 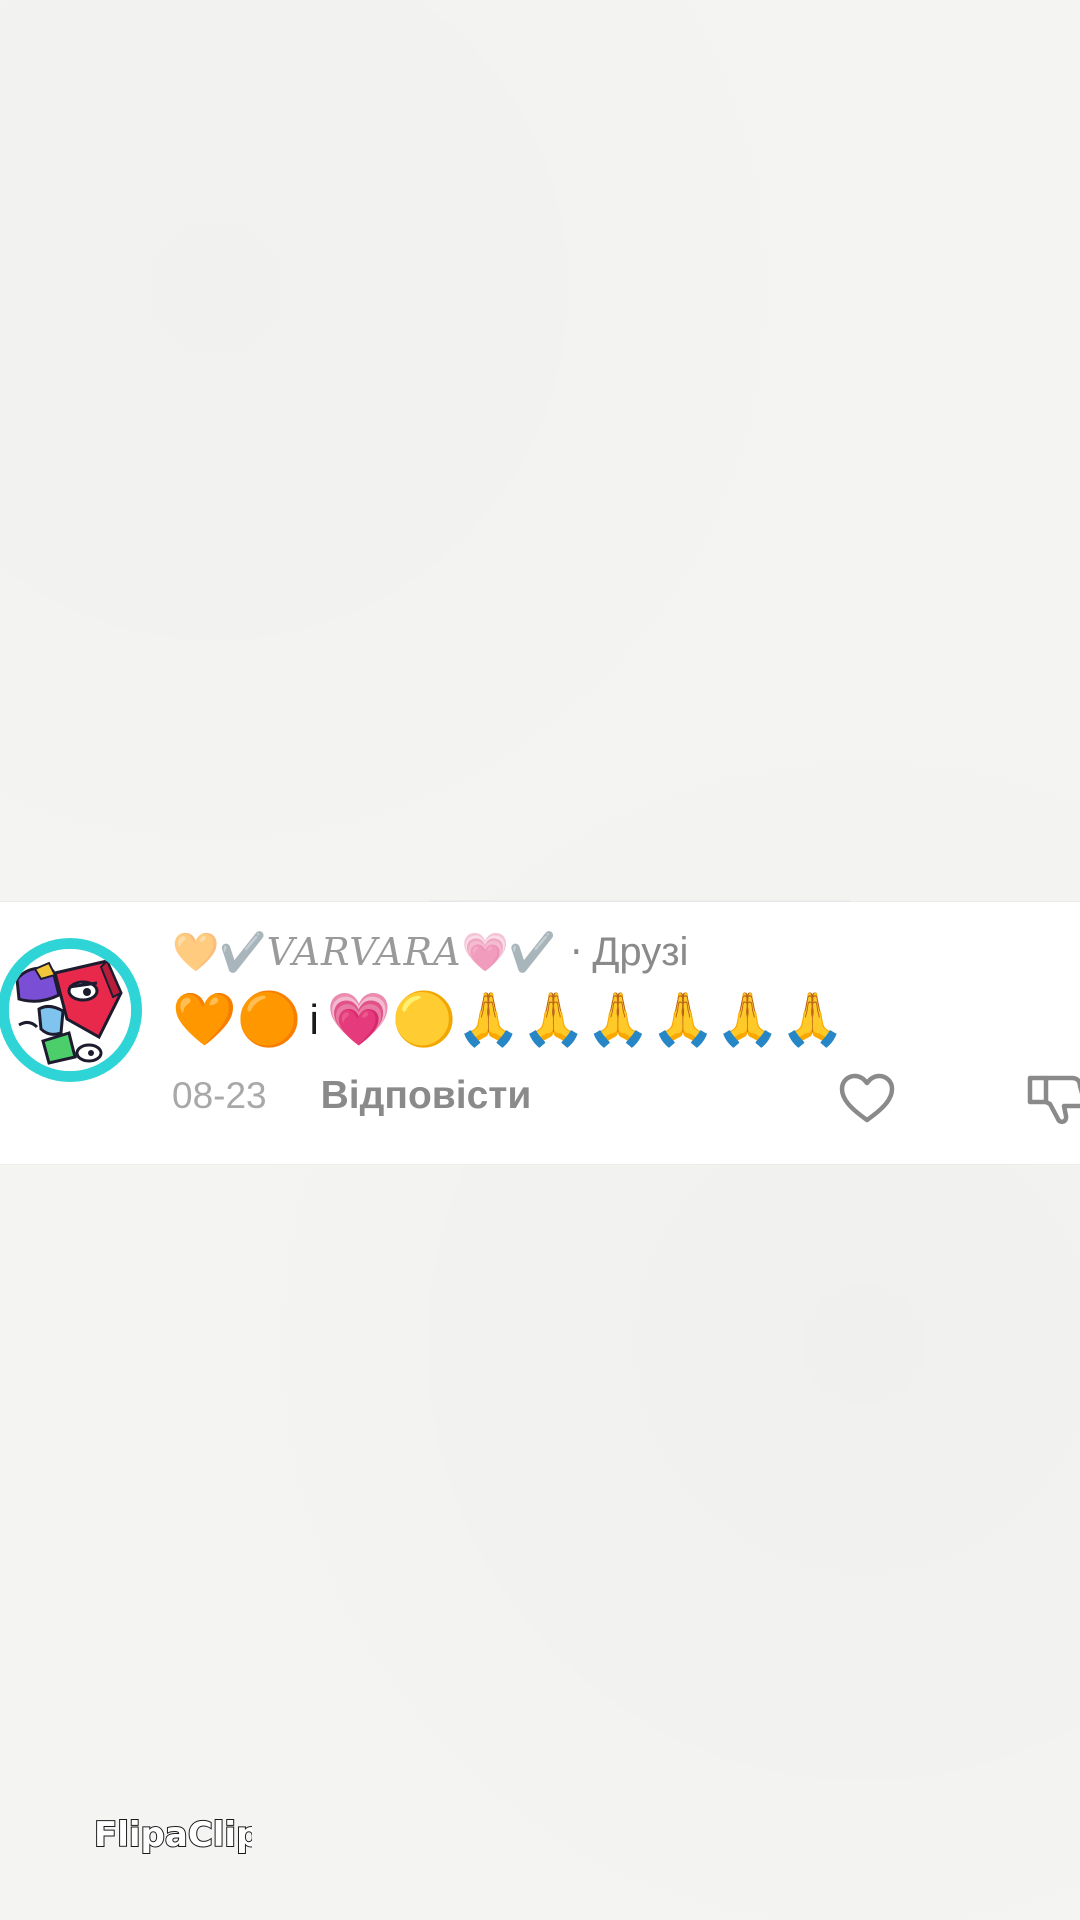 I want to click on dislike-button, so click(x=1052, y=1099).